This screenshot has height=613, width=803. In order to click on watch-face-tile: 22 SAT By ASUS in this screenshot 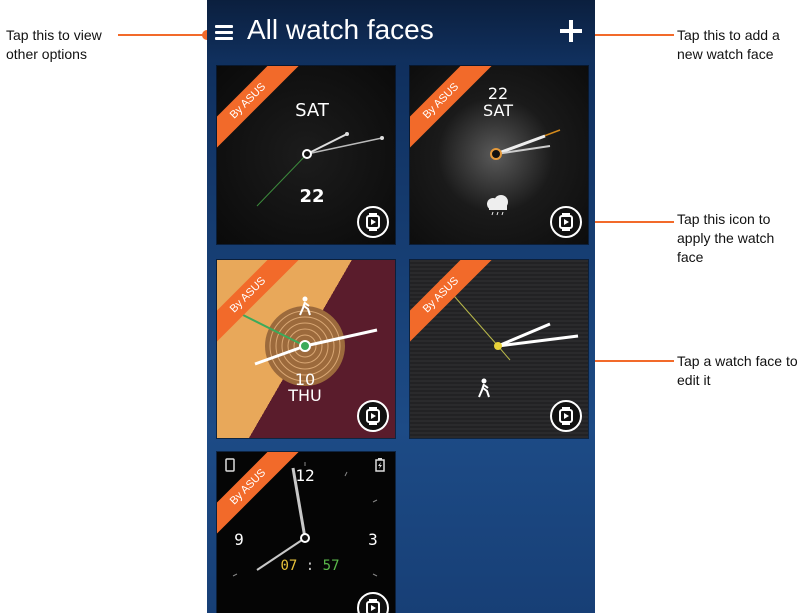, I will do `click(499, 155)`.